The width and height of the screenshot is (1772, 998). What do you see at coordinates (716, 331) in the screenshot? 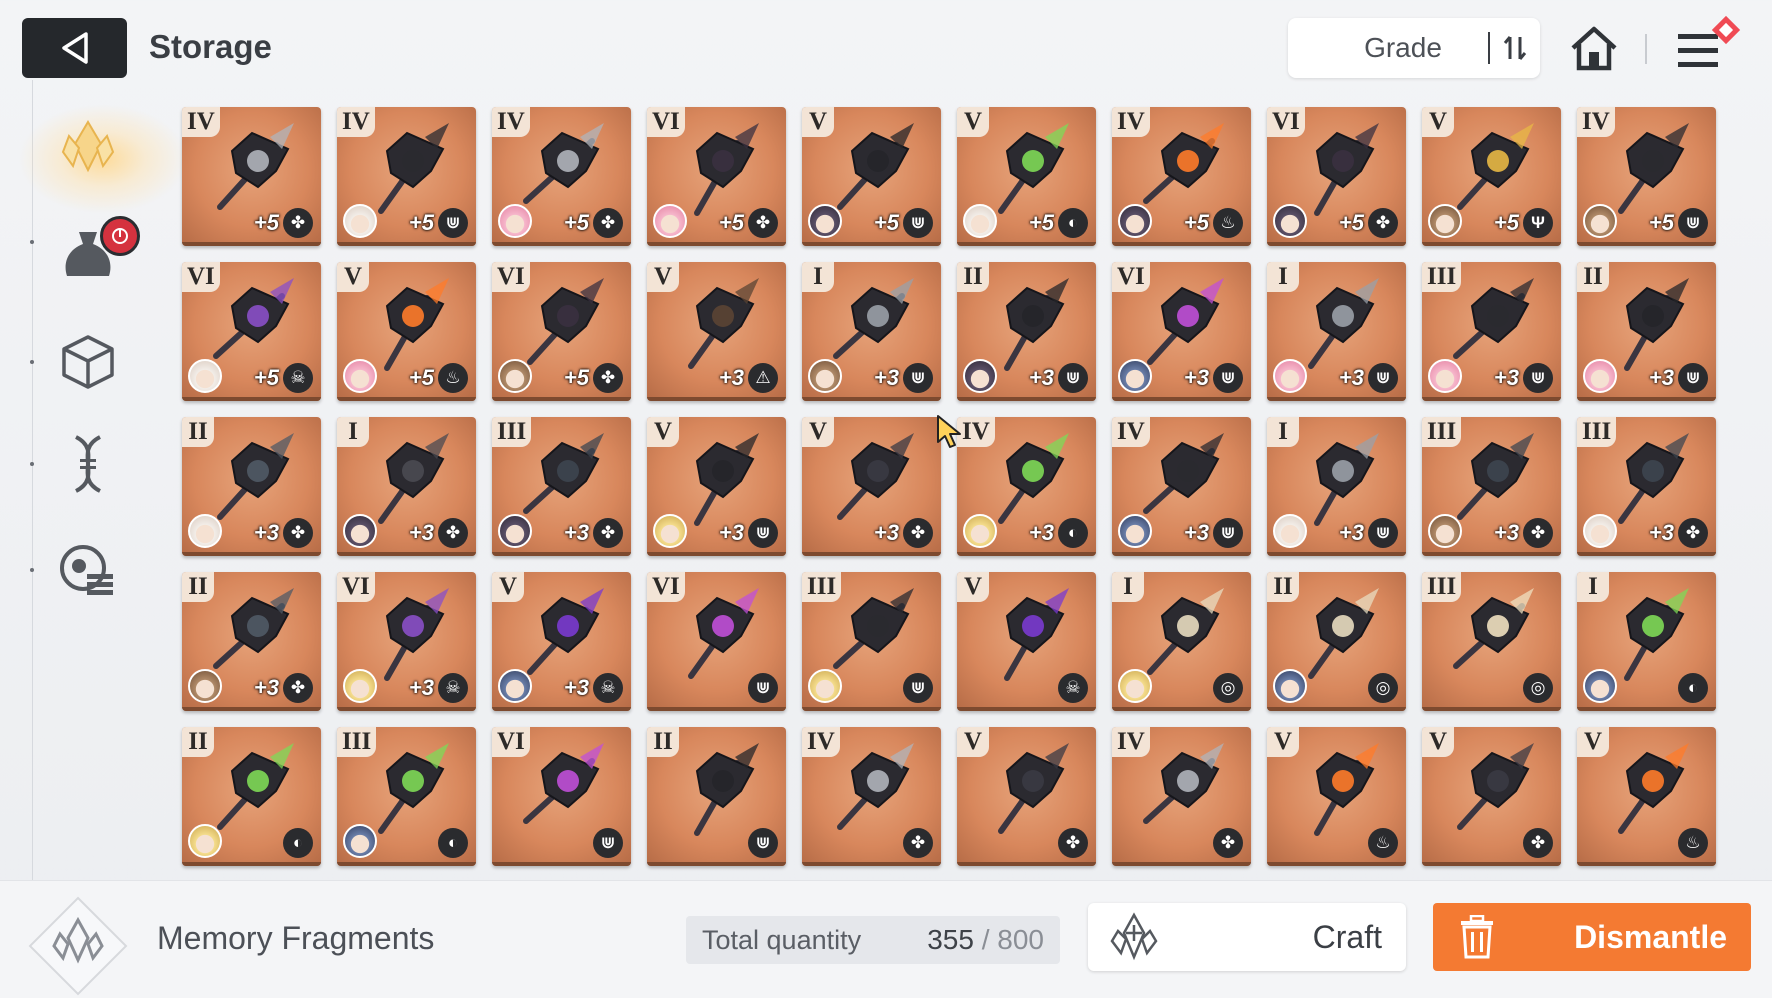
I see `memory-fragment-card: V +3 ⚠` at bounding box center [716, 331].